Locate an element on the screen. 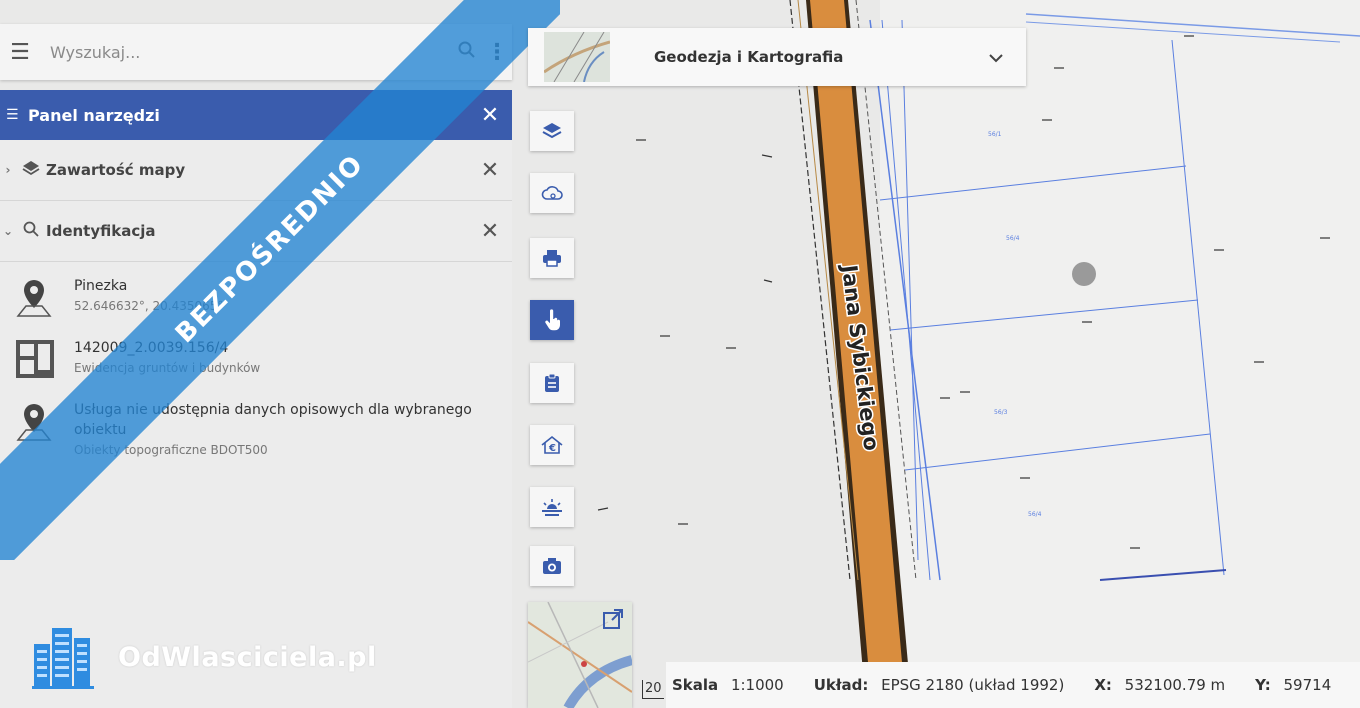 Image resolution: width=1360 pixels, height=708 pixels. pointer-hand-icon is located at coordinates (553, 320).